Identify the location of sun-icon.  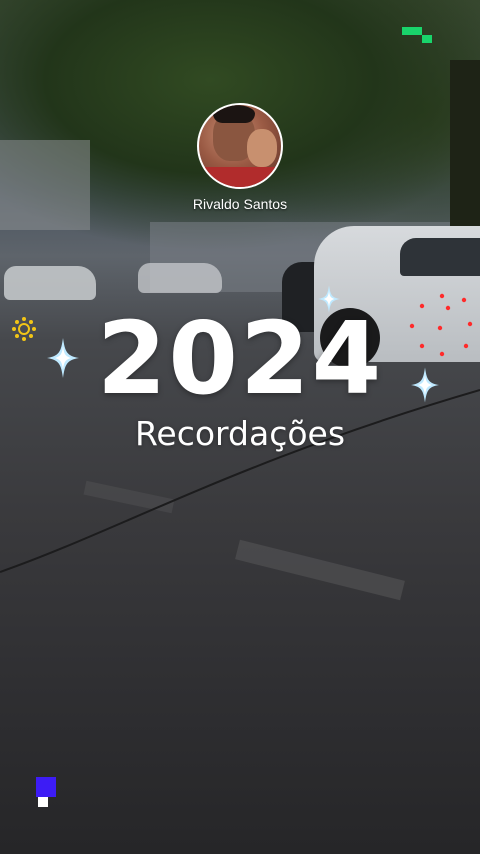
(24, 329).